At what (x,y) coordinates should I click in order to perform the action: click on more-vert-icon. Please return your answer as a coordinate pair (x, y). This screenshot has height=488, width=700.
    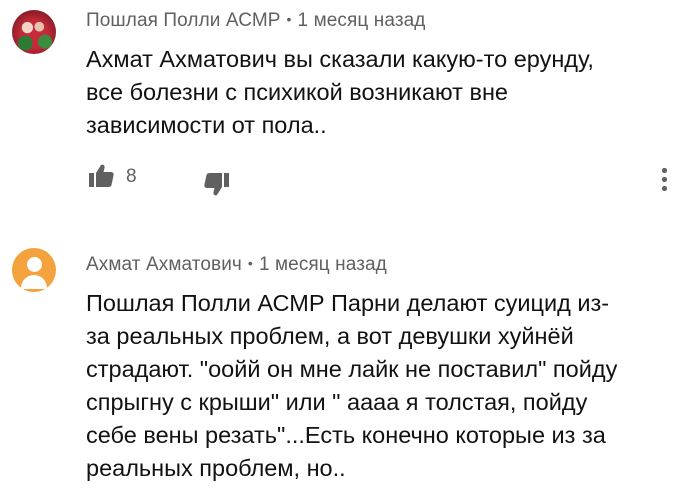
    Looking at the image, I should click on (664, 181).